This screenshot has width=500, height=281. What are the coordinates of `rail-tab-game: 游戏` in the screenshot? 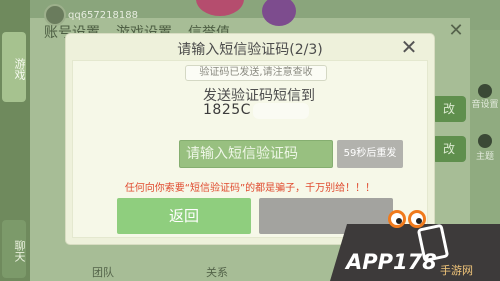 It's located at (14, 67).